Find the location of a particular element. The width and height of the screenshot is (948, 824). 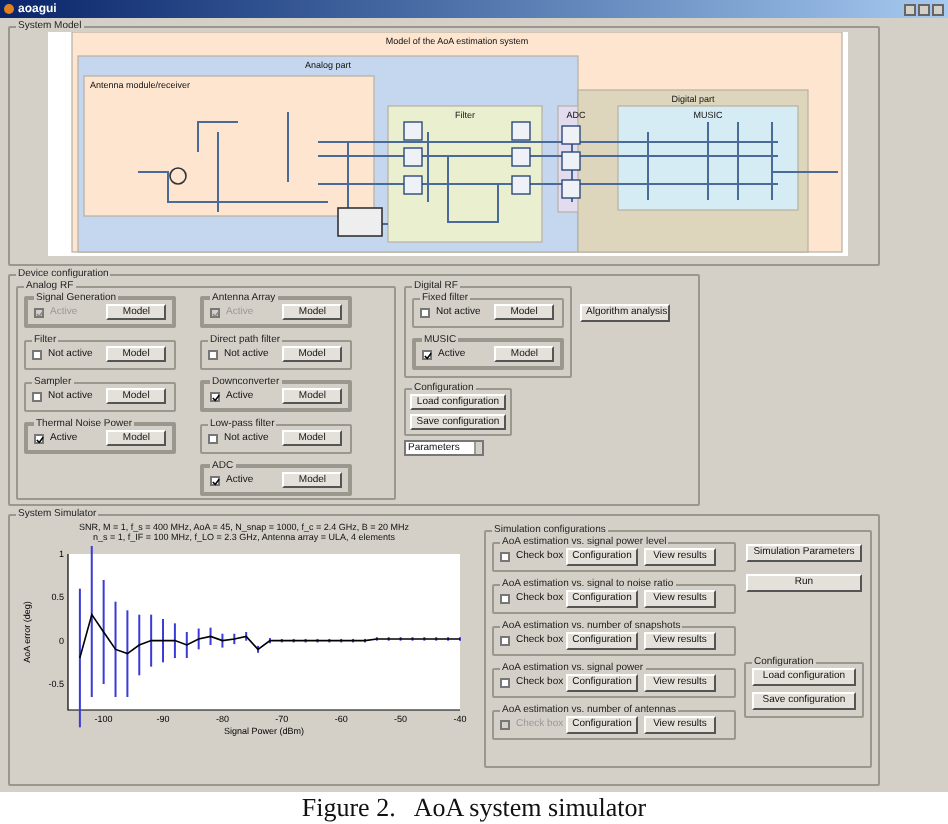

close-button is located at coordinates (938, 9).